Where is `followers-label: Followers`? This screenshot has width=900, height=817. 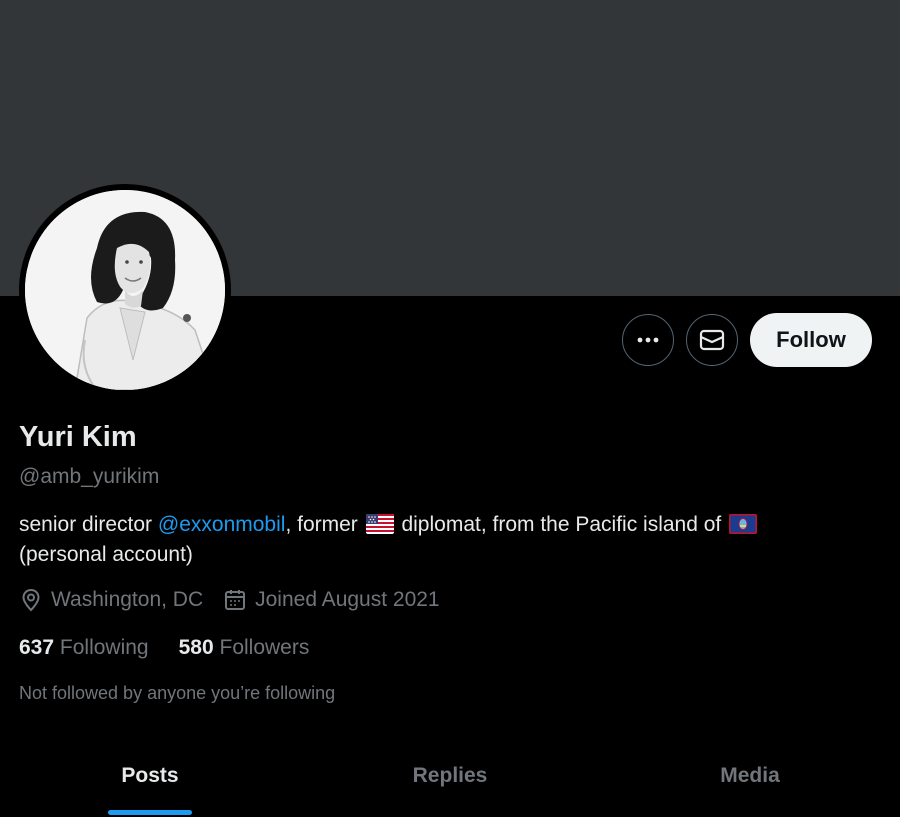
followers-label: Followers is located at coordinates (264, 647).